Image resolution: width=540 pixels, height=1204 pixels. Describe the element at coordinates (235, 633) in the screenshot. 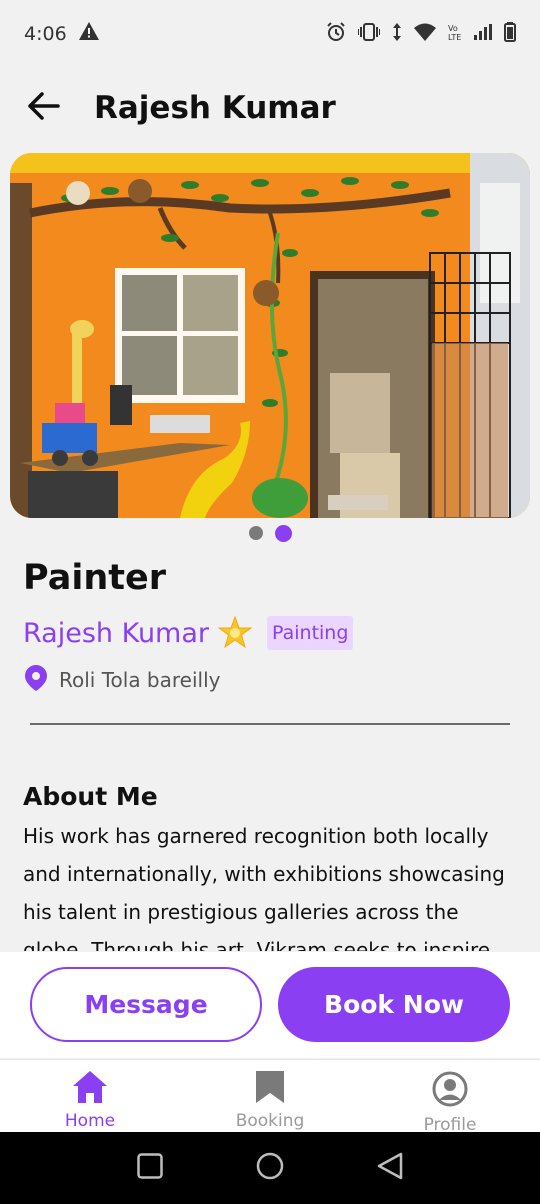

I see `star-icon` at that location.